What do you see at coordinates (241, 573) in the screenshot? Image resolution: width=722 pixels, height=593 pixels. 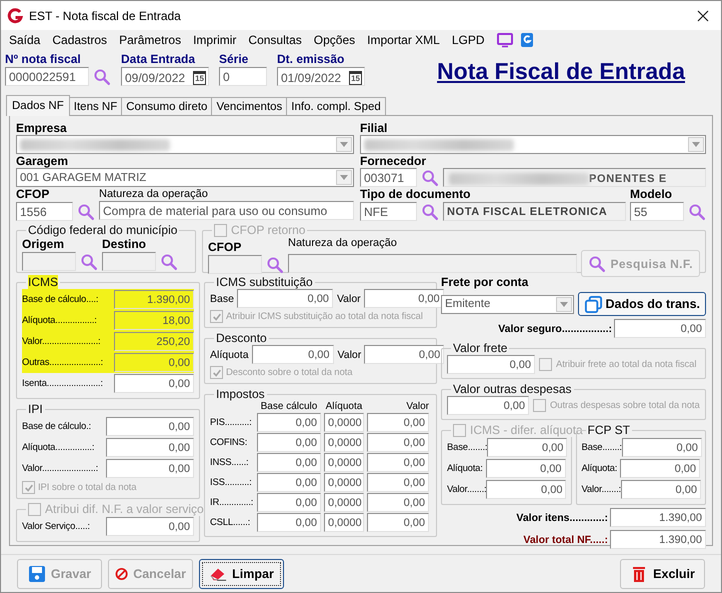 I see `action-button: Limpar` at bounding box center [241, 573].